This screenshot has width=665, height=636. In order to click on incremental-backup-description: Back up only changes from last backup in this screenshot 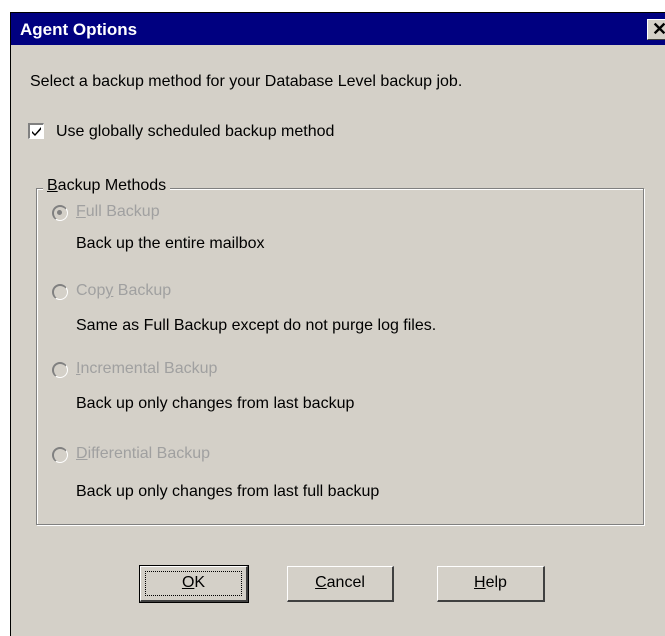, I will do `click(215, 403)`.